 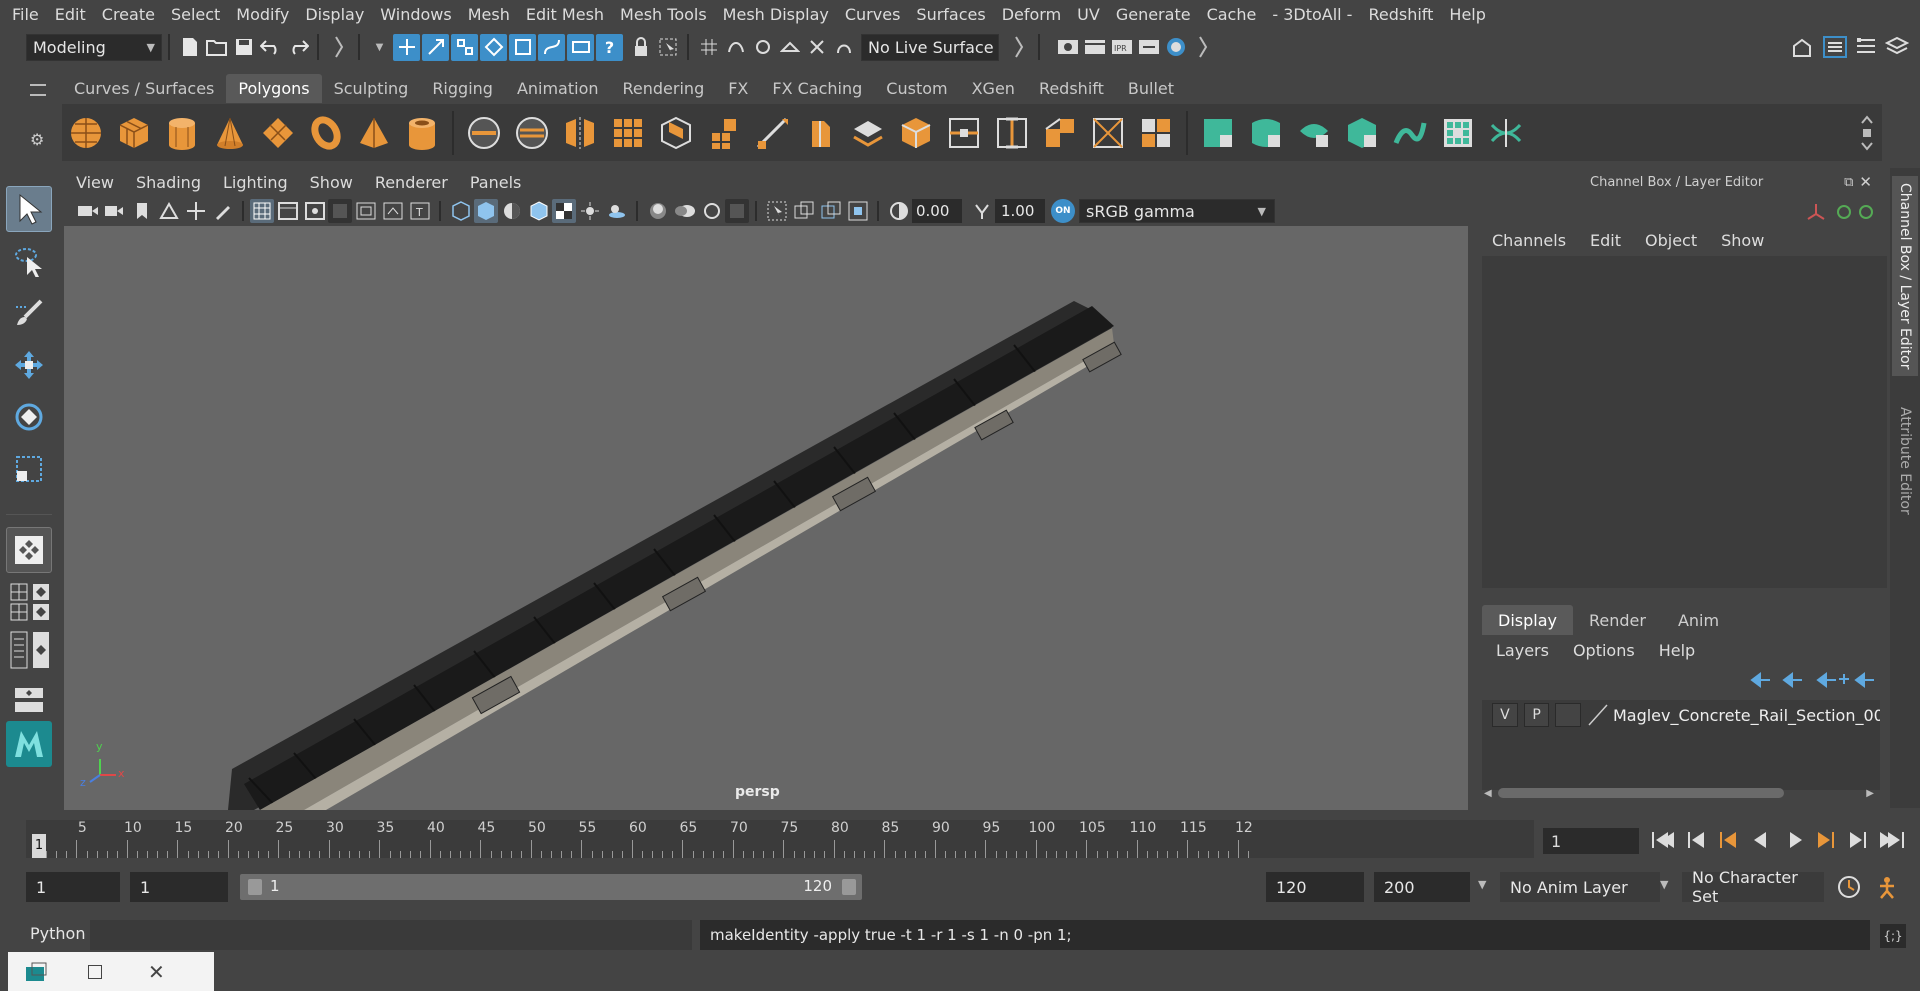 What do you see at coordinates (331, 182) in the screenshot?
I see `viewport-menu-show: Show` at bounding box center [331, 182].